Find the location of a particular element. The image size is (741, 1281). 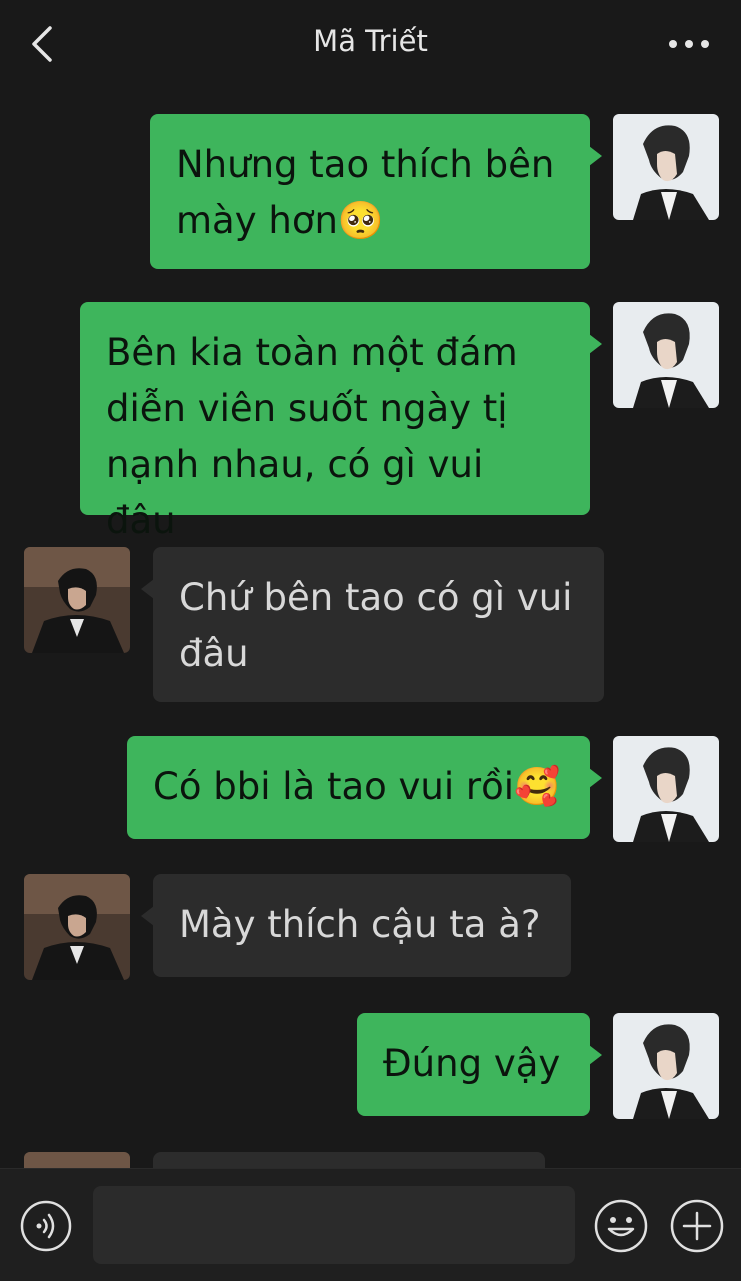

message-text: Nhưng tao thích bên mày hơn🥺 is located at coordinates (365, 192).